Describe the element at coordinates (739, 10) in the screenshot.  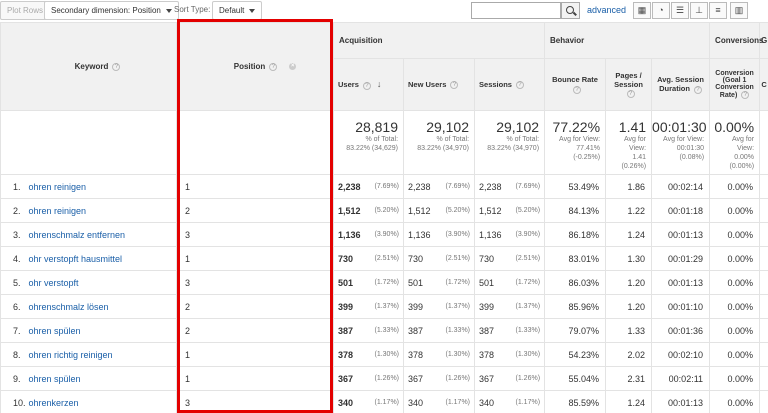
I see `pivot-view-icon: ▥` at that location.